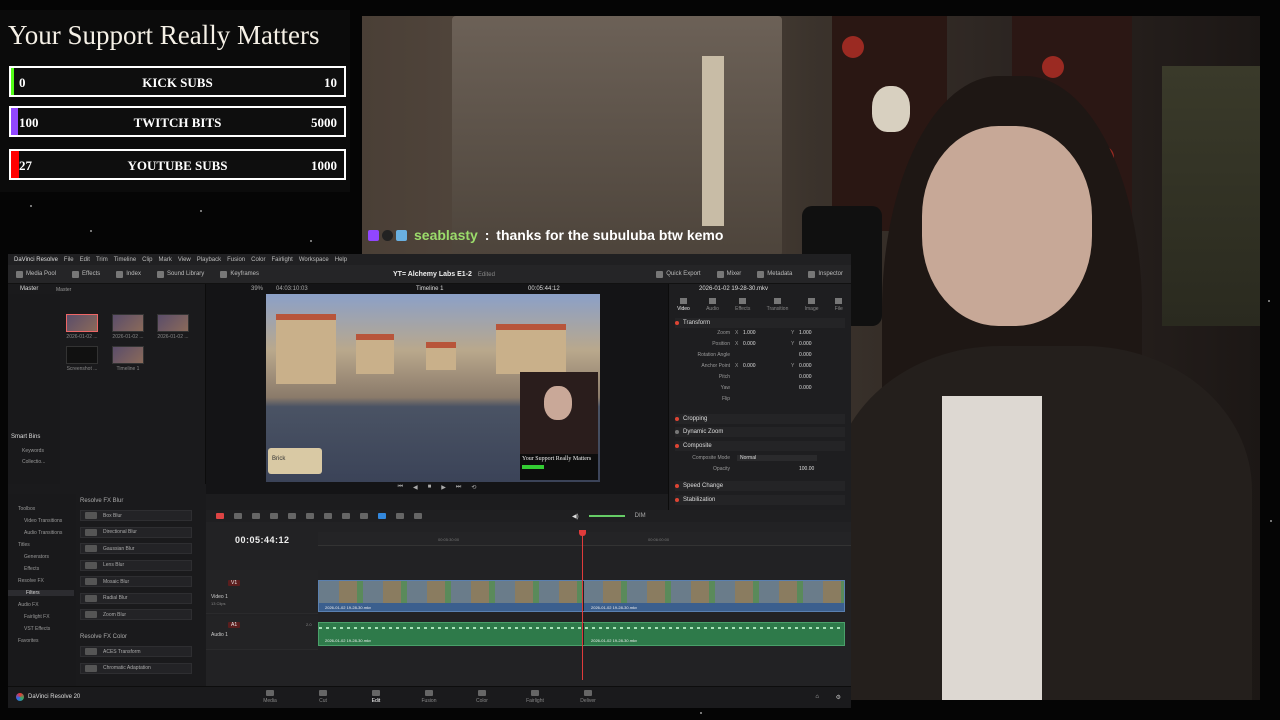 Image resolution: width=1280 pixels, height=720 pixels. I want to click on page-tab-fairlight: Fairlight, so click(535, 697).